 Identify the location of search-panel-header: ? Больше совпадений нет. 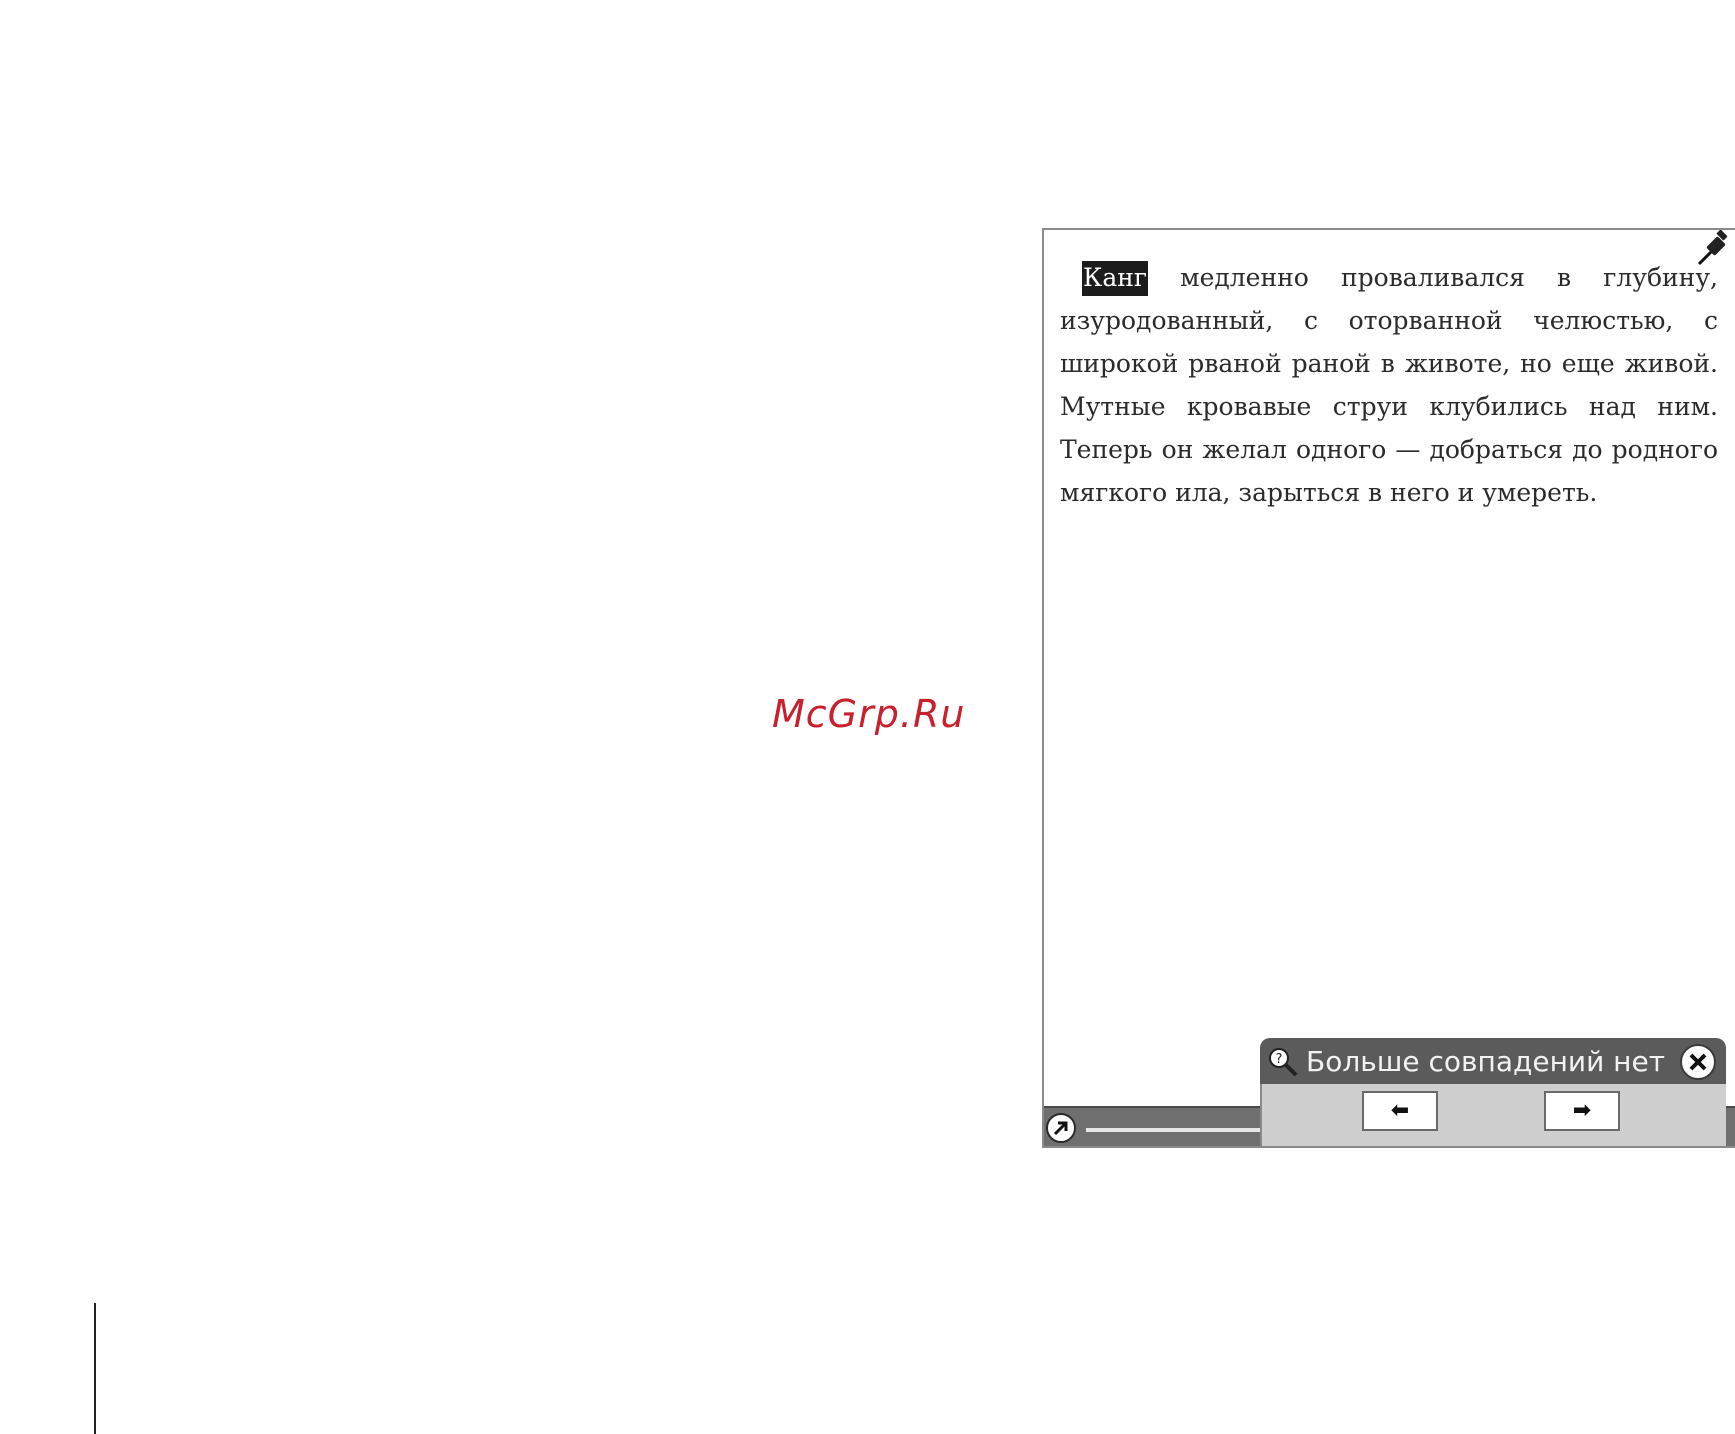
(1493, 1061).